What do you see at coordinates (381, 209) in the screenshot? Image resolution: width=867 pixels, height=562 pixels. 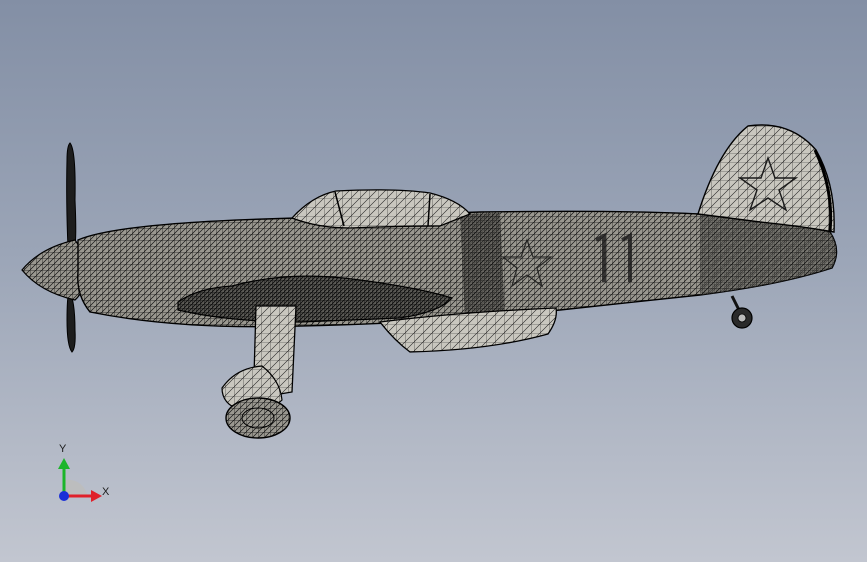 I see `canopy` at bounding box center [381, 209].